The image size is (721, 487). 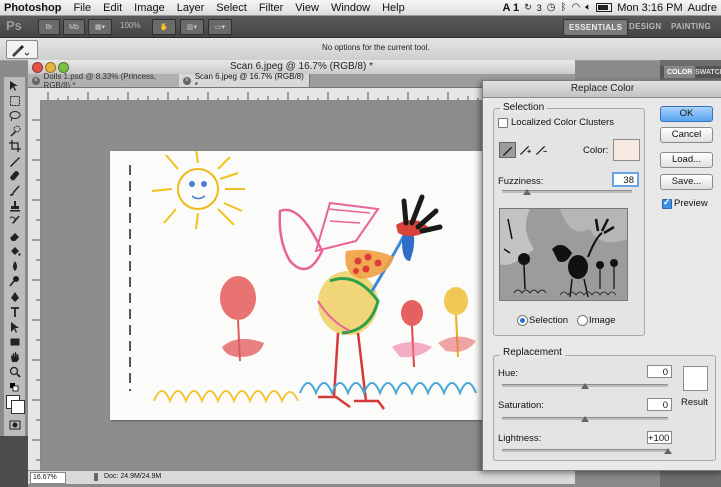 I want to click on menu-select: Select, so click(x=231, y=8).